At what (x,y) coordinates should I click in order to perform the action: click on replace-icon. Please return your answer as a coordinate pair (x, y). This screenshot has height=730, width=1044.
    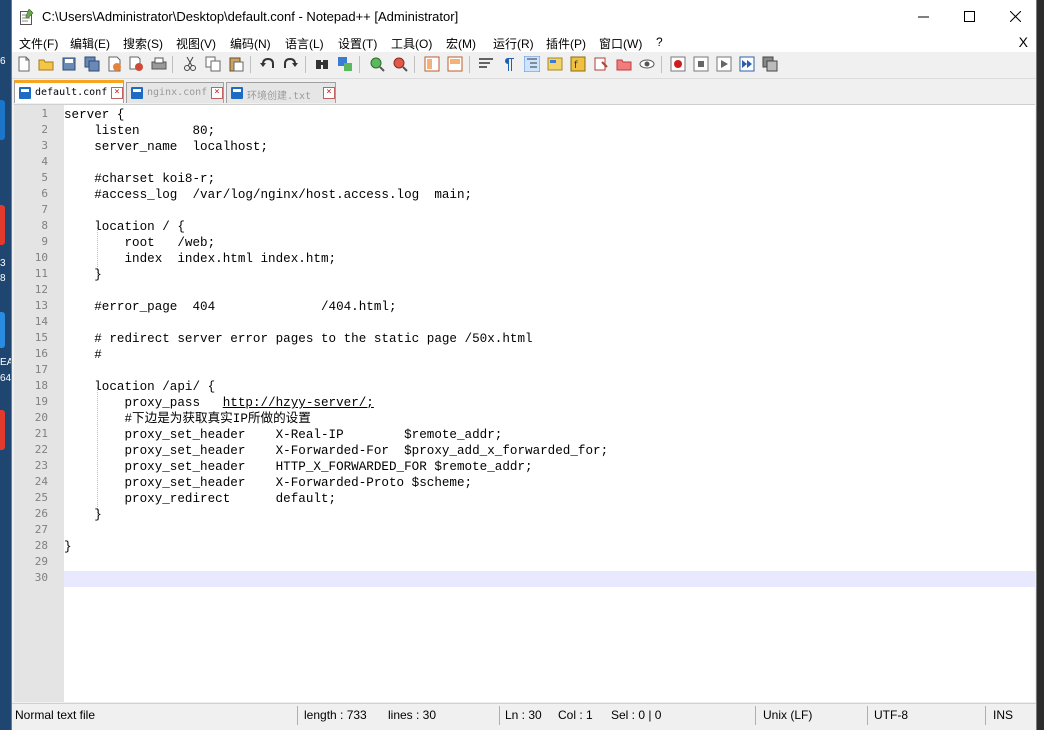
    Looking at the image, I should click on (345, 64).